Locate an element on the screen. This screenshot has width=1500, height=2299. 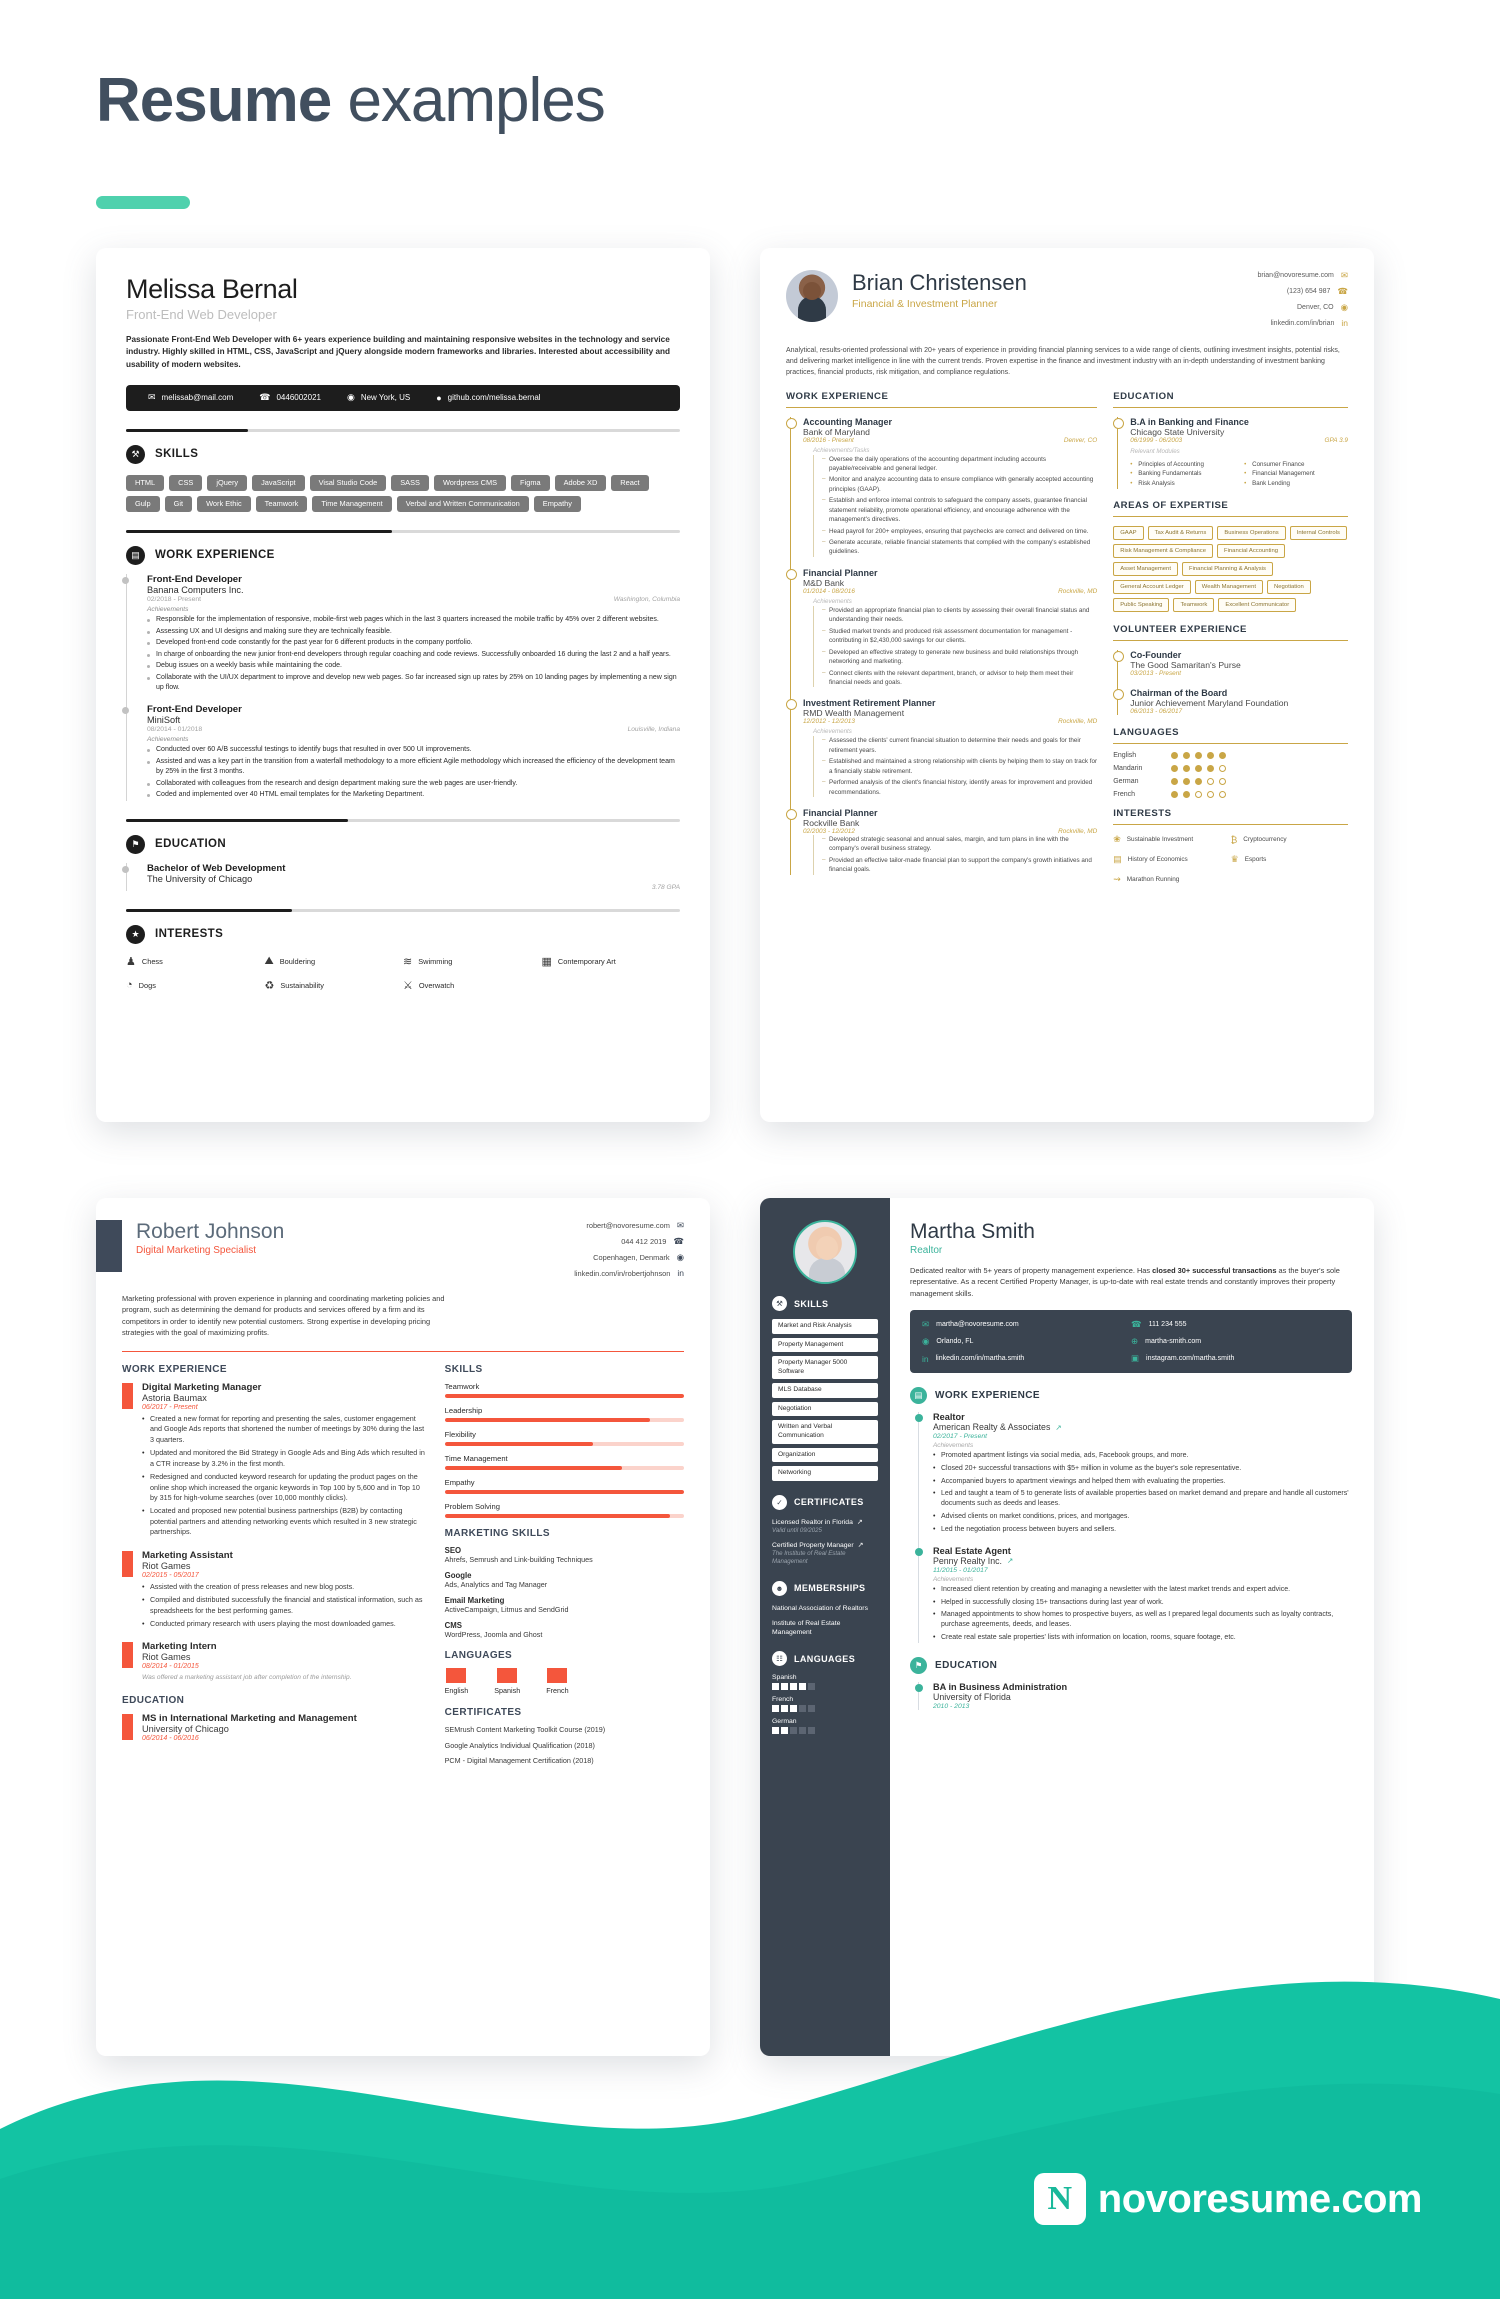
certificate-title: Certified Property Manager ↗ is located at coordinates (825, 1545).